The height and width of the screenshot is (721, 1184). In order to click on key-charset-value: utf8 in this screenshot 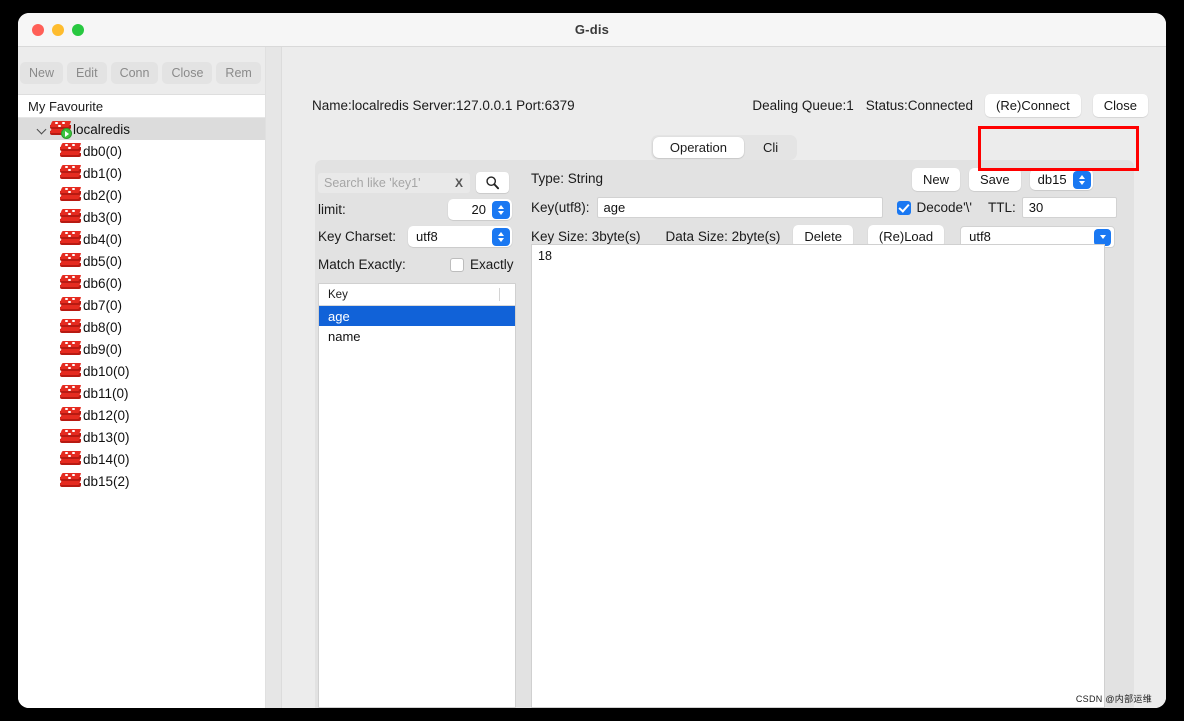, I will do `click(427, 236)`.